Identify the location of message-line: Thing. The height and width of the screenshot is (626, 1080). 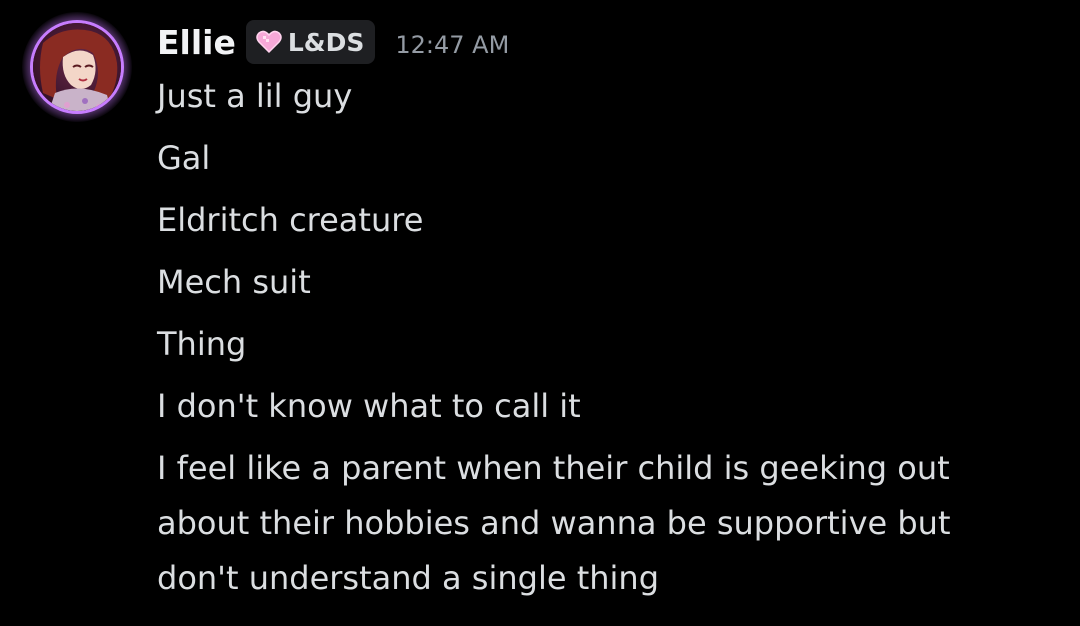
(202, 344).